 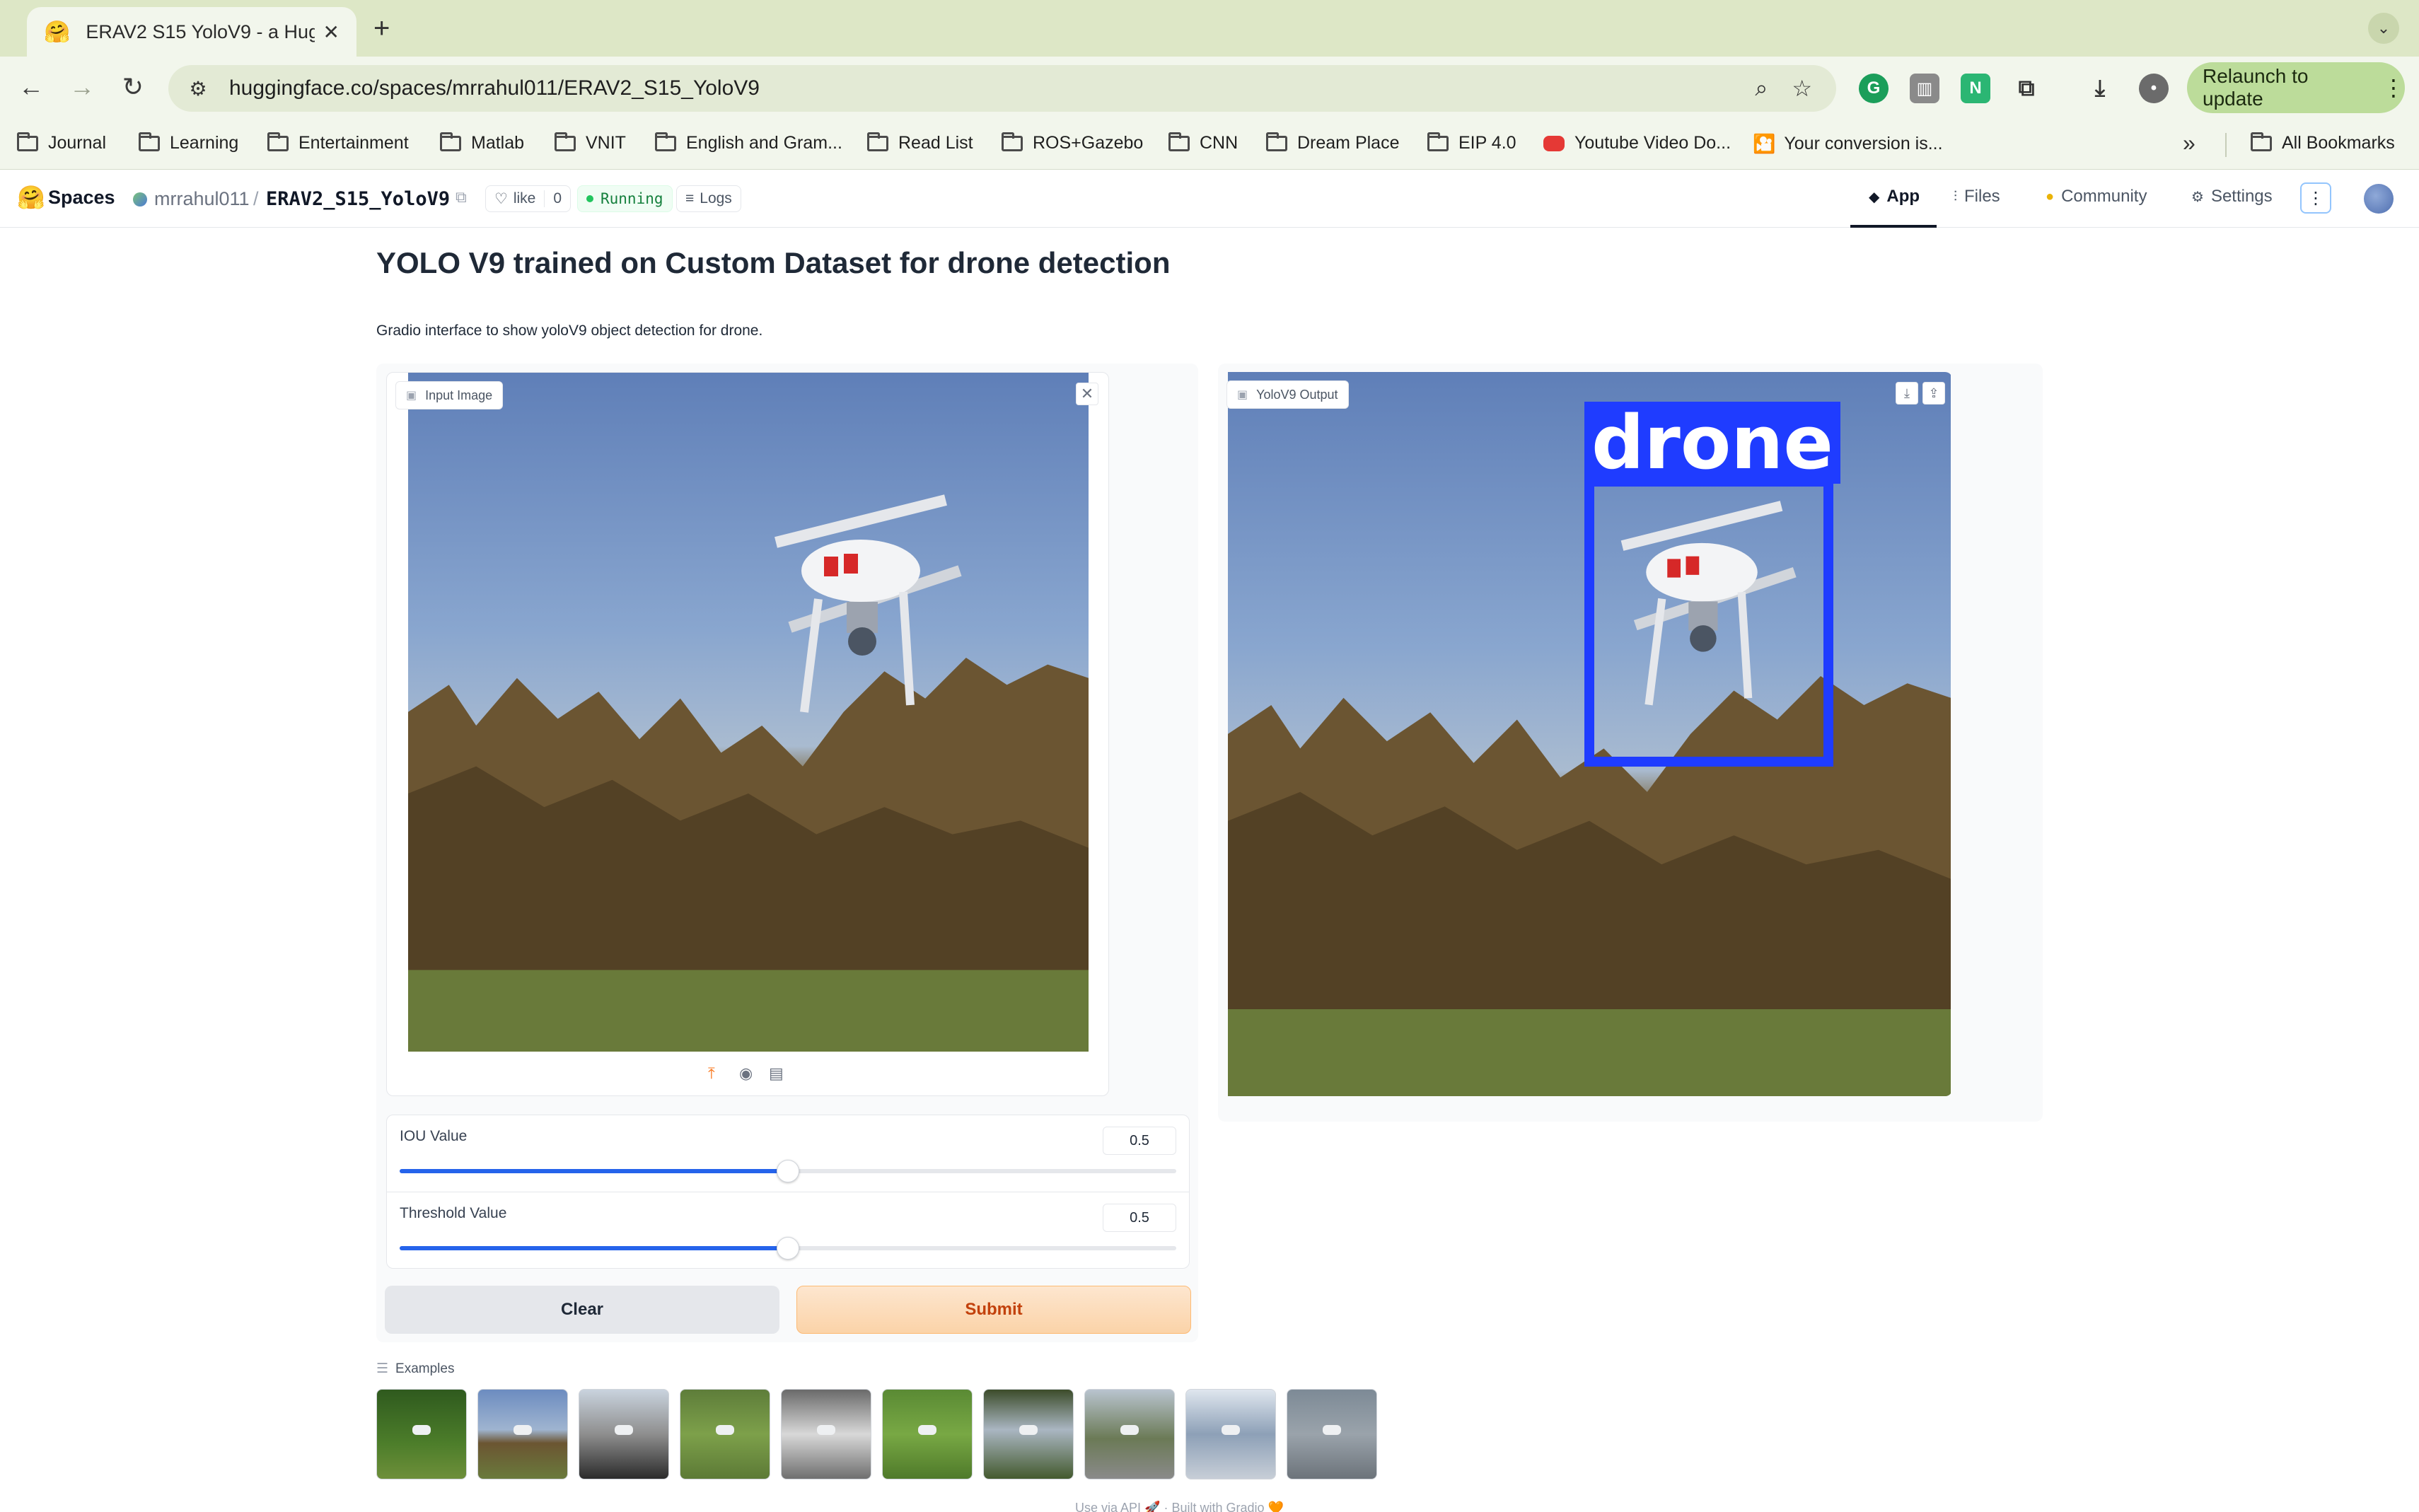 I want to click on bookmark-eip: EIP 4.0, so click(x=1472, y=142).